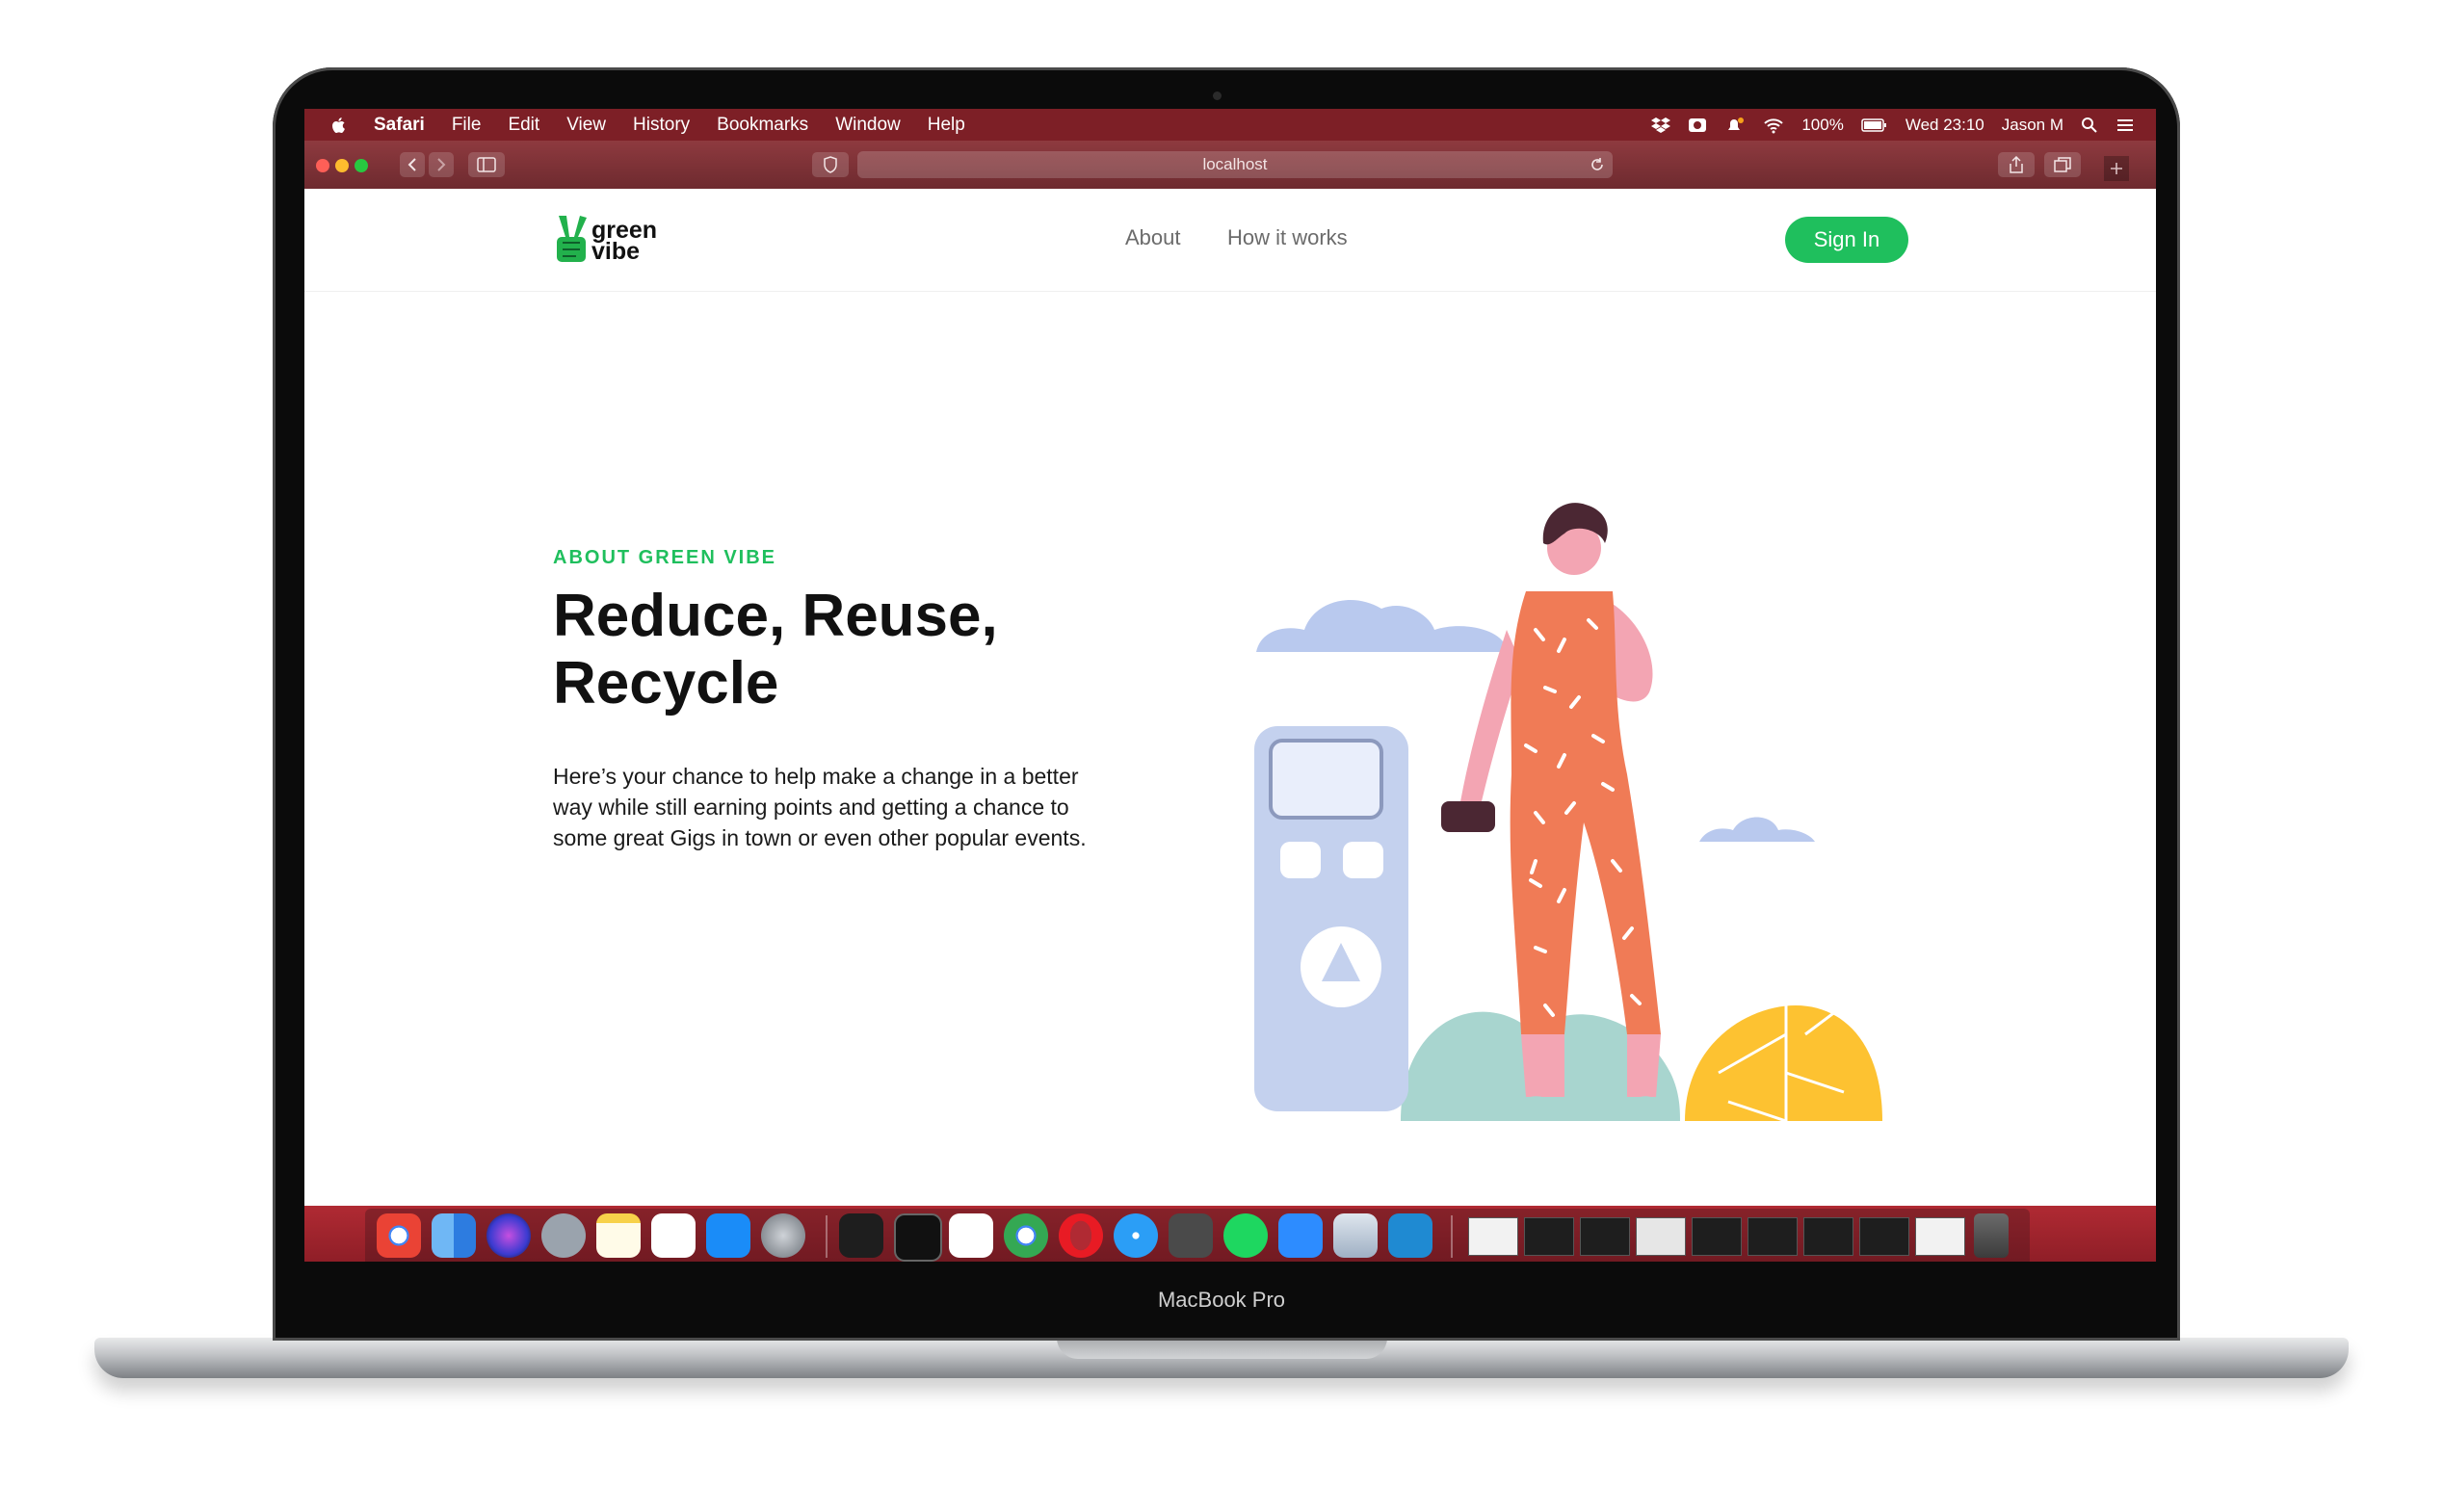 Image resolution: width=2444 pixels, height=1512 pixels. Describe the element at coordinates (918, 1237) in the screenshot. I see `terminal-icon` at that location.